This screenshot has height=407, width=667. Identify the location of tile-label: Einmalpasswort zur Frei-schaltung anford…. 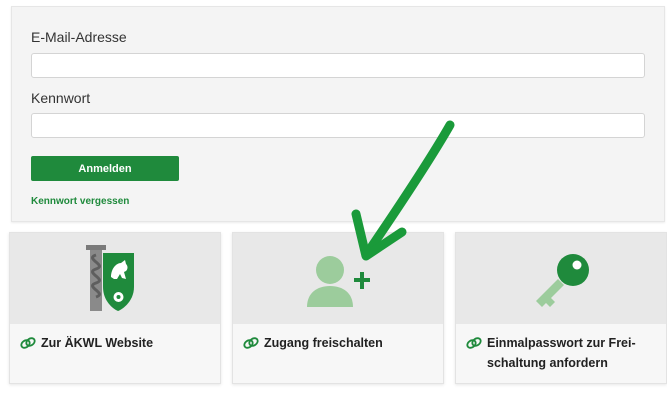
(561, 353).